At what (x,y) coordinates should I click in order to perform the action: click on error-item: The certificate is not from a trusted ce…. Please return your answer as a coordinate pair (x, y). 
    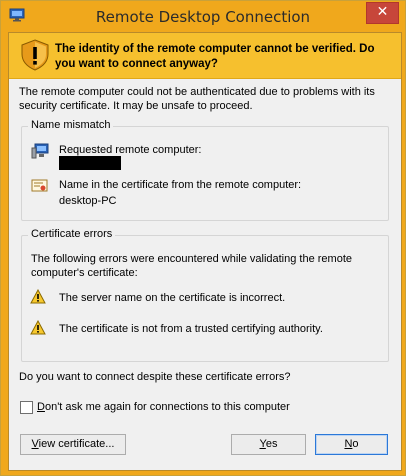
    Looking at the image, I should click on (191, 329).